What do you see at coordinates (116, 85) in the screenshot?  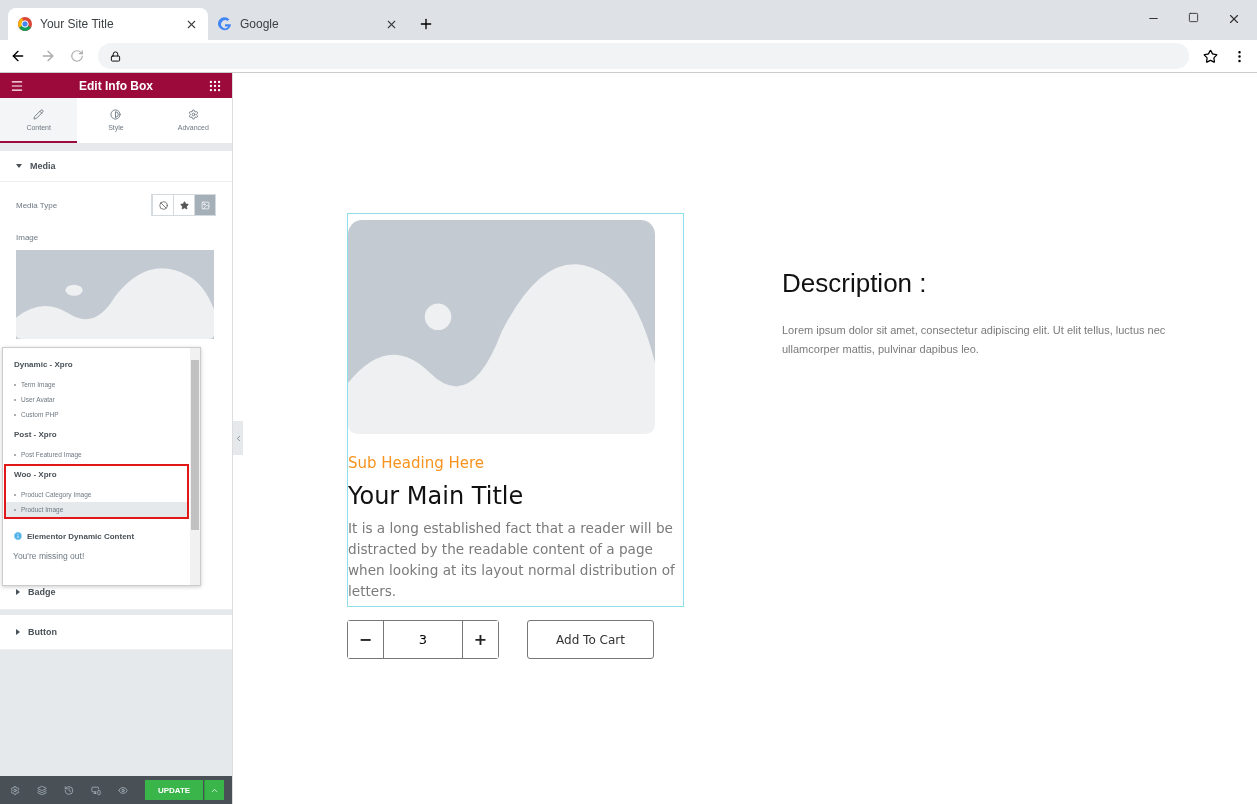 I see `panel-title: Edit Info Box` at bounding box center [116, 85].